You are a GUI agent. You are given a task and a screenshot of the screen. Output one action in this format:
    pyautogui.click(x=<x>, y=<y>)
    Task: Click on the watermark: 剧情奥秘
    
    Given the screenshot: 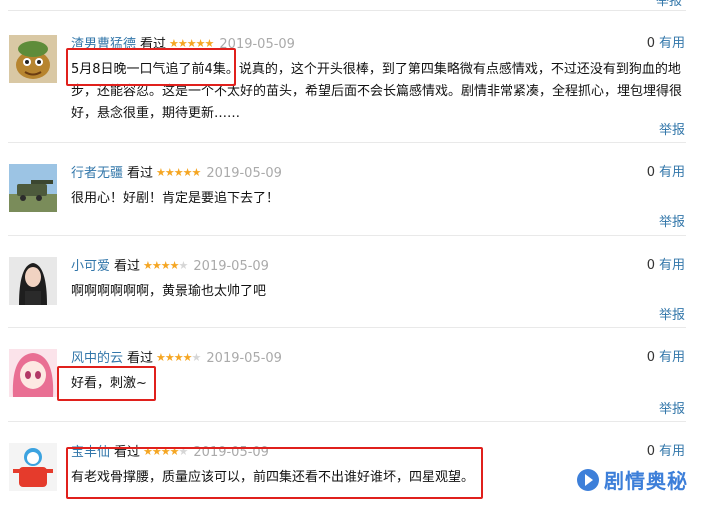 What is the action you would take?
    pyautogui.click(x=632, y=479)
    